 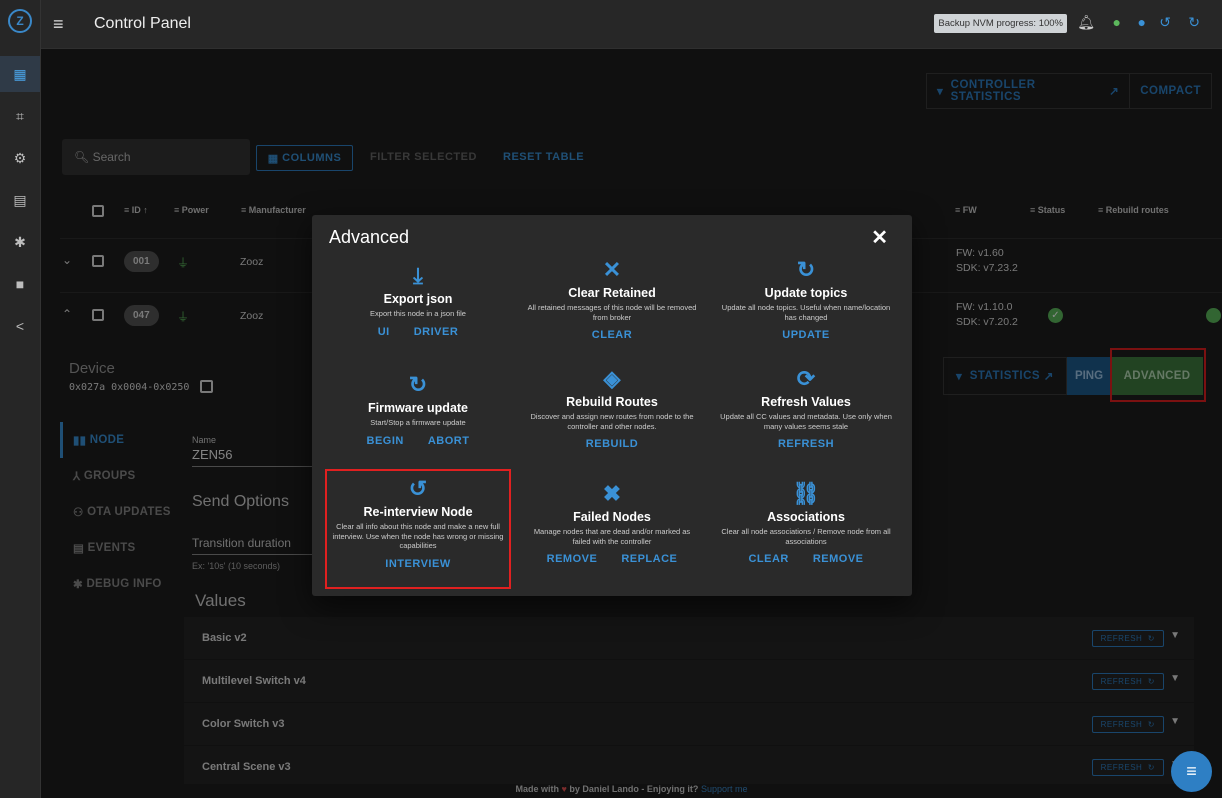 What do you see at coordinates (418, 384) in the screenshot?
I see `firmware-icon: ↻` at bounding box center [418, 384].